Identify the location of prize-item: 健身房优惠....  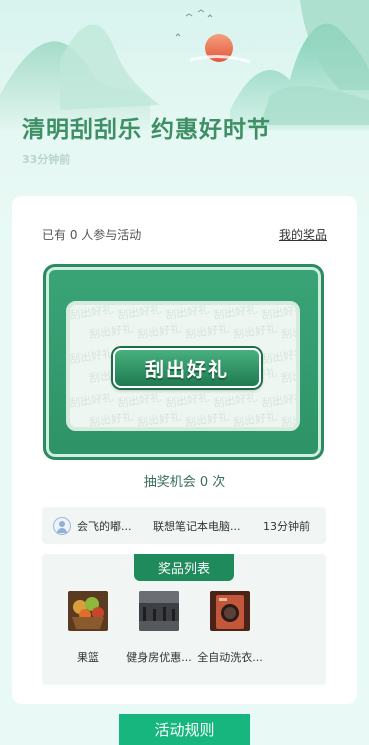
(159, 628).